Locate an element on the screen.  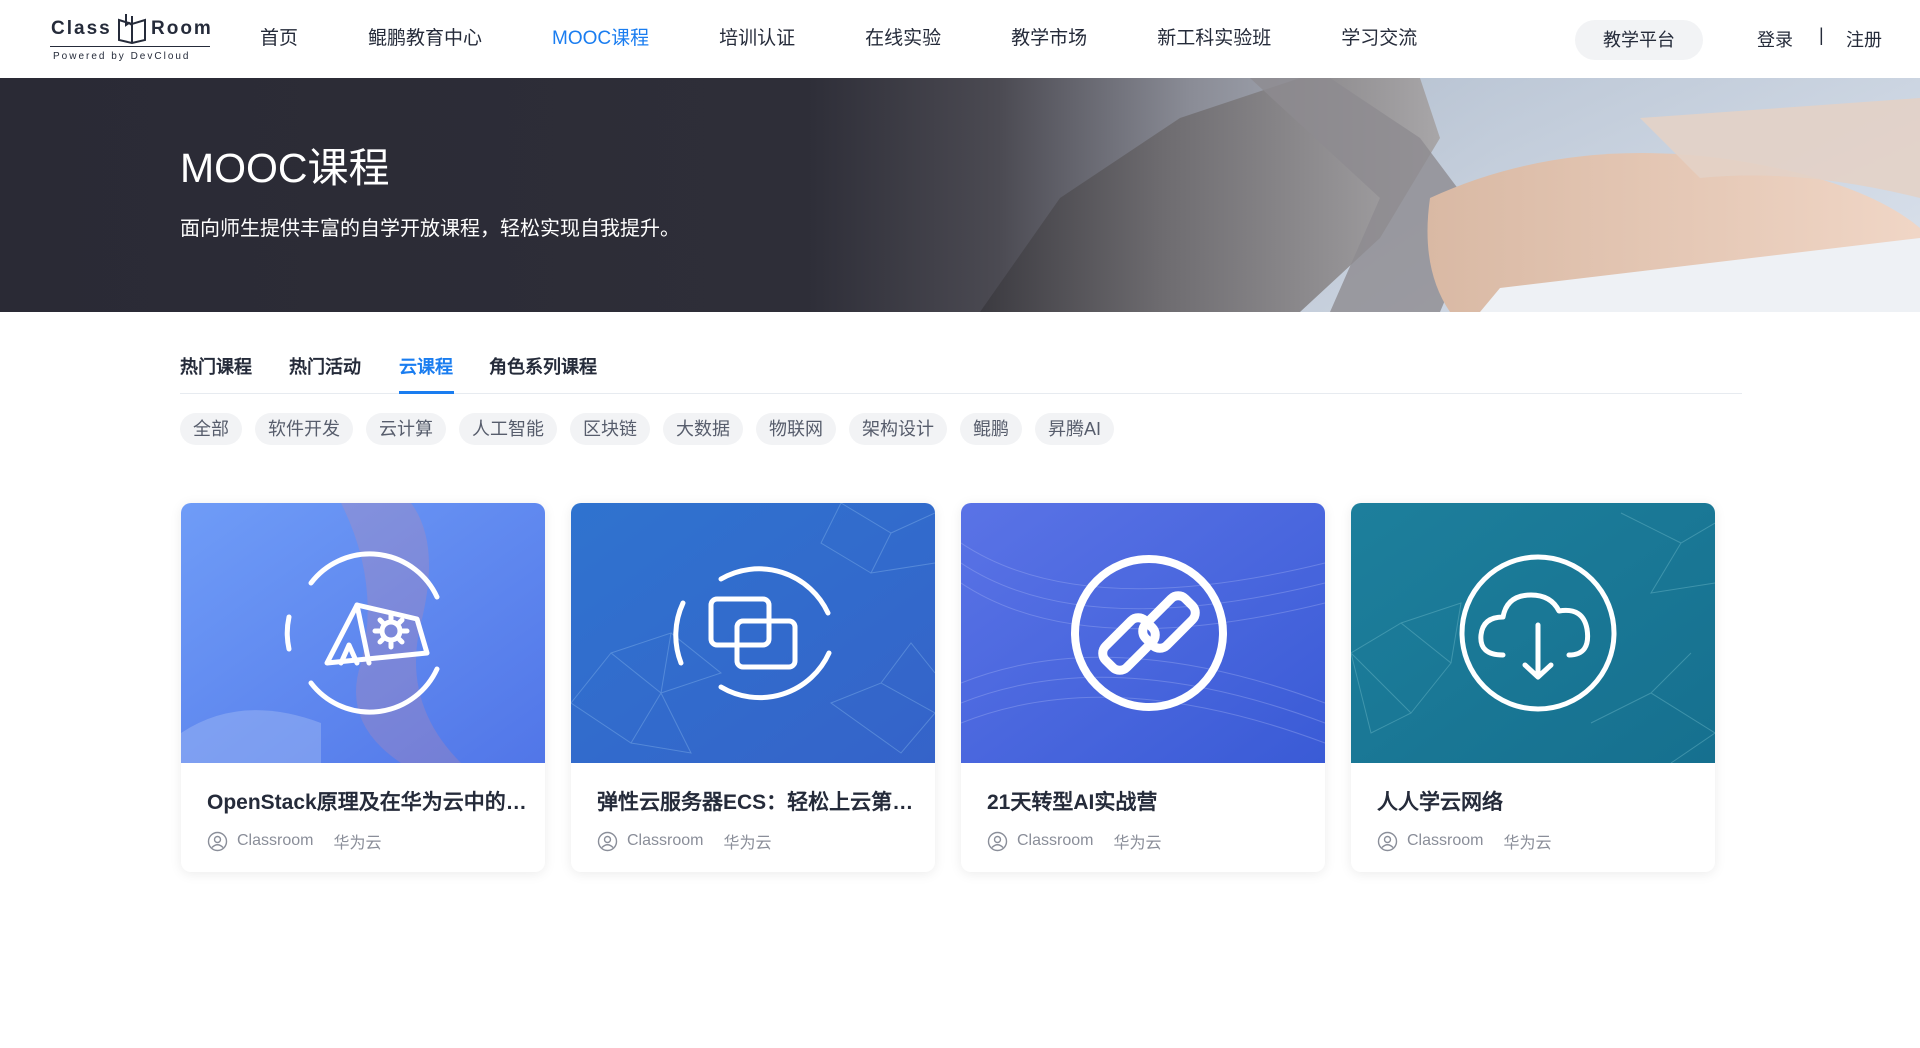
course-title: 弹性云服务器ECS：轻松上云第一步 is located at coordinates (757, 801).